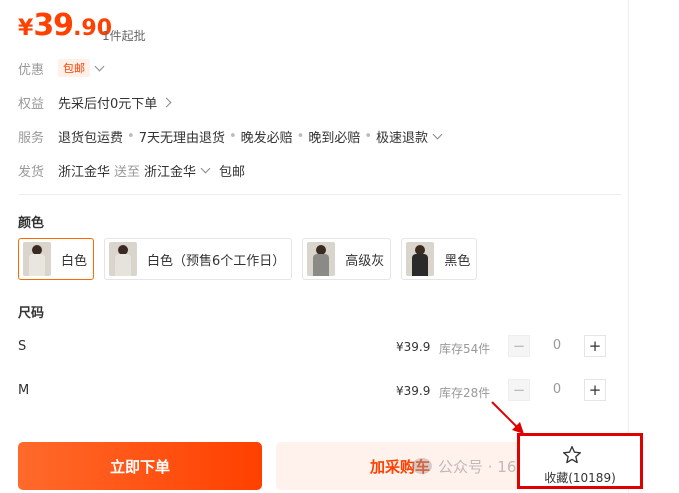  I want to click on service-item: 晚发必赔, so click(266, 138).